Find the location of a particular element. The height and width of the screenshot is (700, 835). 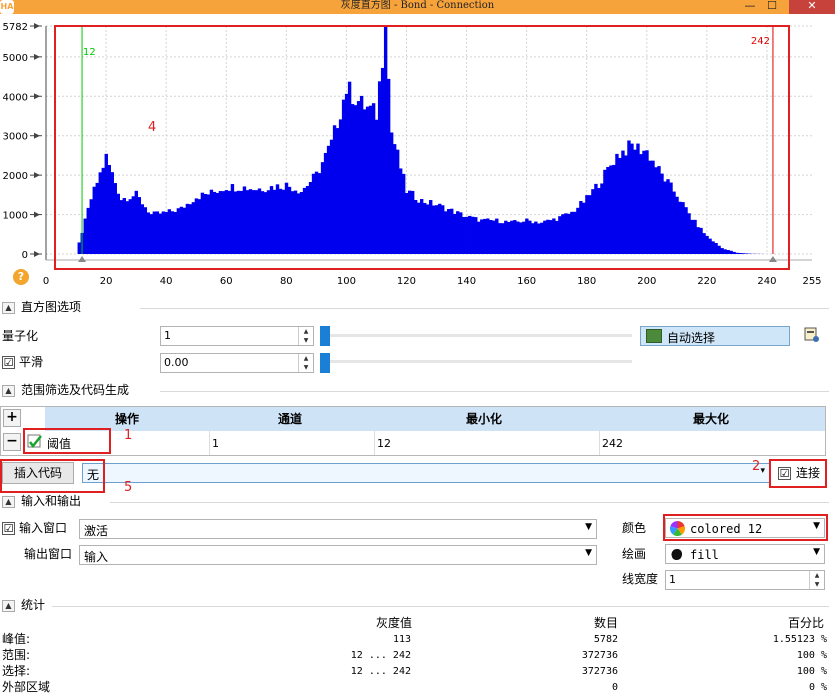

section-title: 直方图选项 is located at coordinates (51, 307).